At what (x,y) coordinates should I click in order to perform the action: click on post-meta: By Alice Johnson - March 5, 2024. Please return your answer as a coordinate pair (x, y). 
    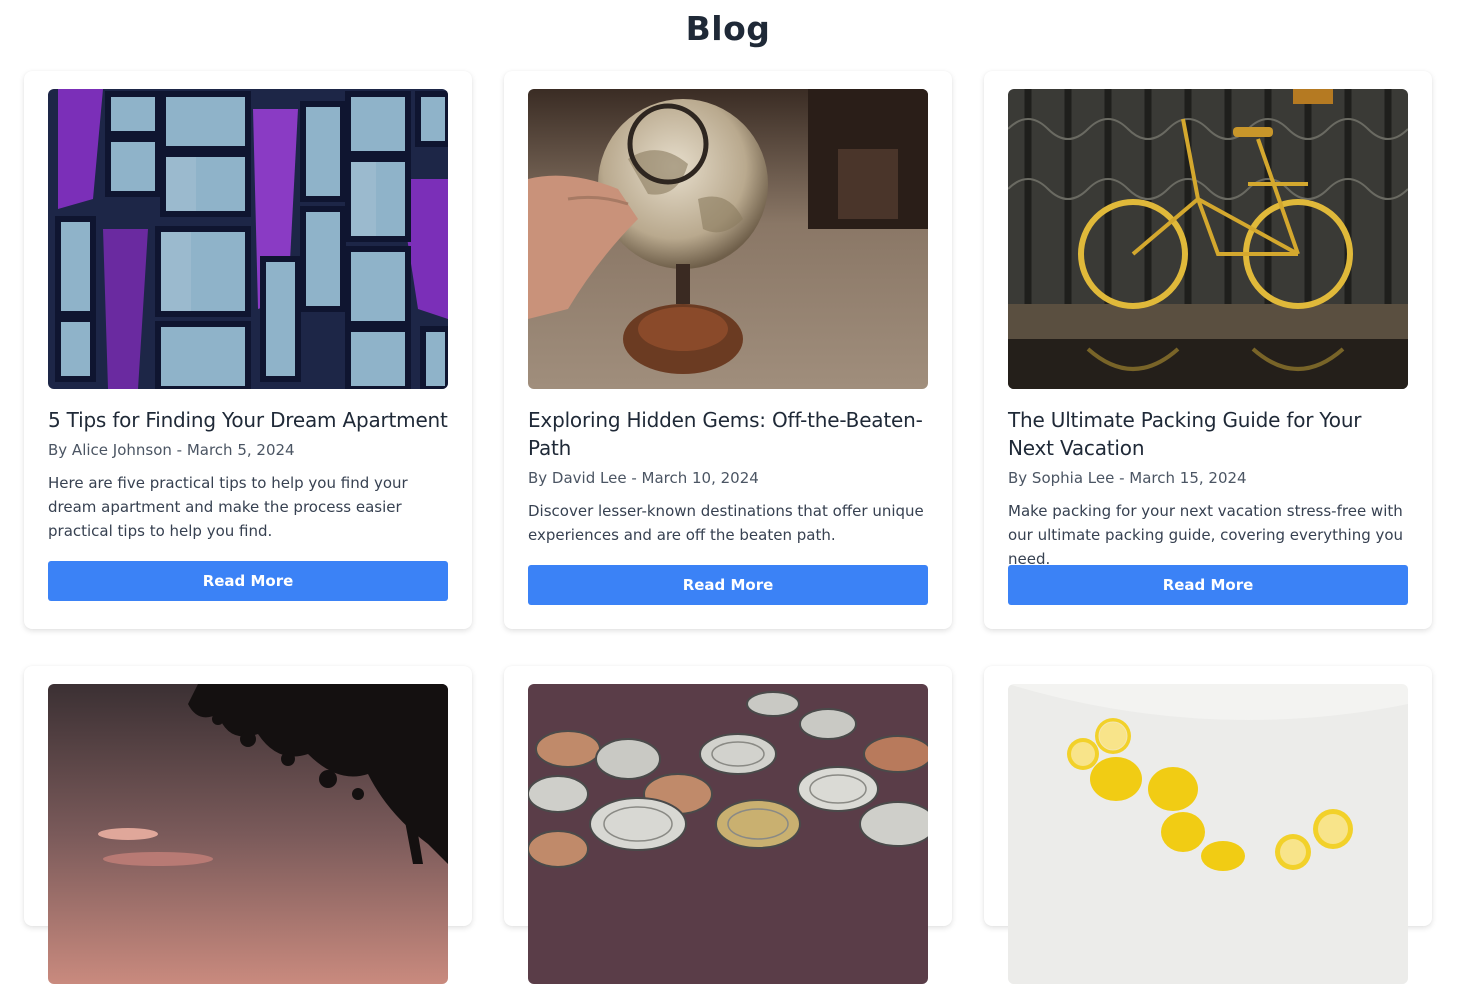
    Looking at the image, I should click on (171, 450).